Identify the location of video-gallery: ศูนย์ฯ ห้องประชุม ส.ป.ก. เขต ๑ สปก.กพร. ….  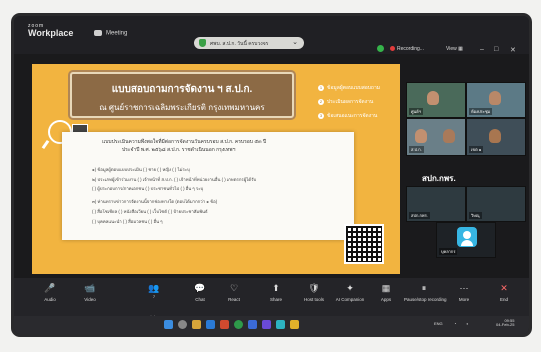
(466, 187).